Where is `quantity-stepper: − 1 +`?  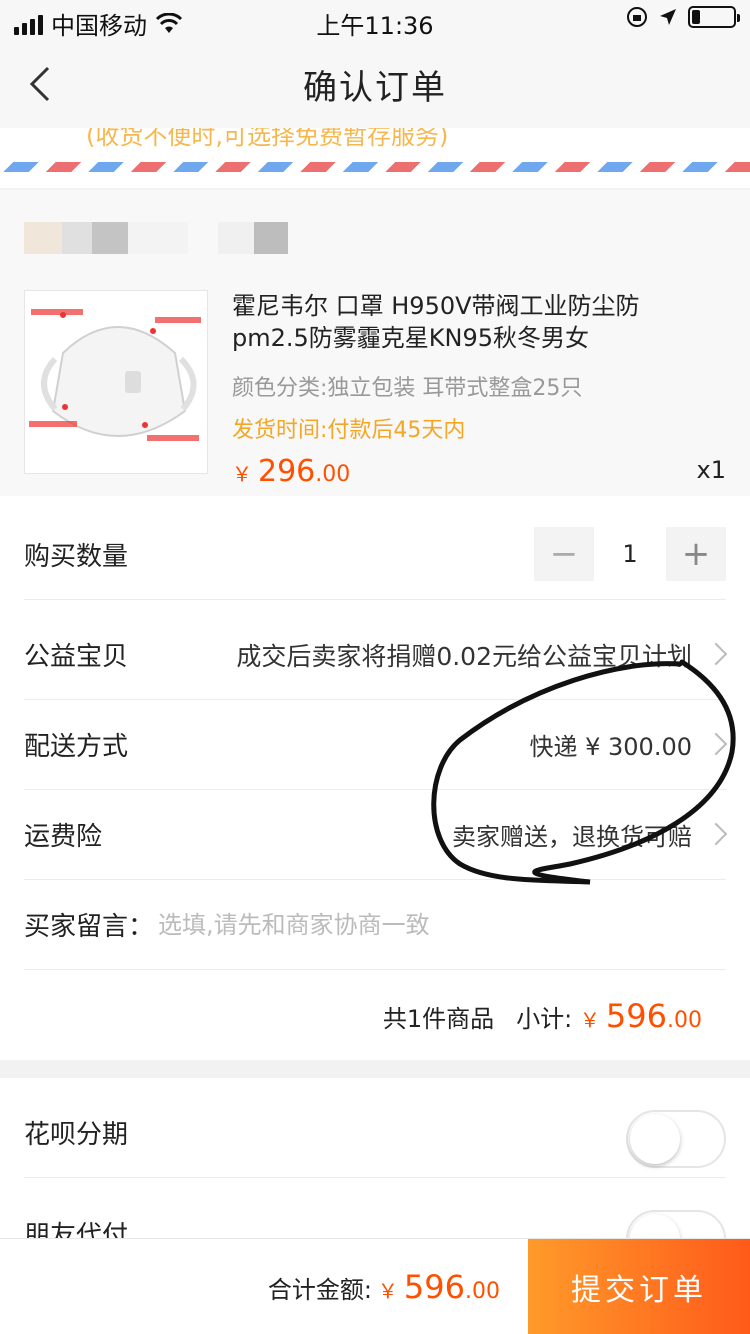 quantity-stepper: − 1 + is located at coordinates (630, 554).